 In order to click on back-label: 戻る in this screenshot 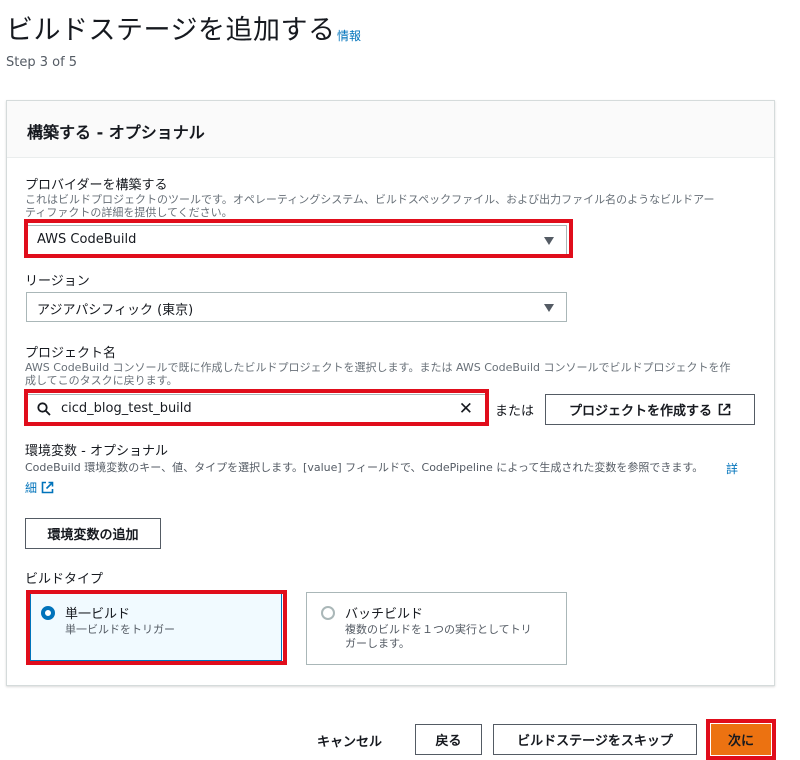, I will do `click(448, 741)`.